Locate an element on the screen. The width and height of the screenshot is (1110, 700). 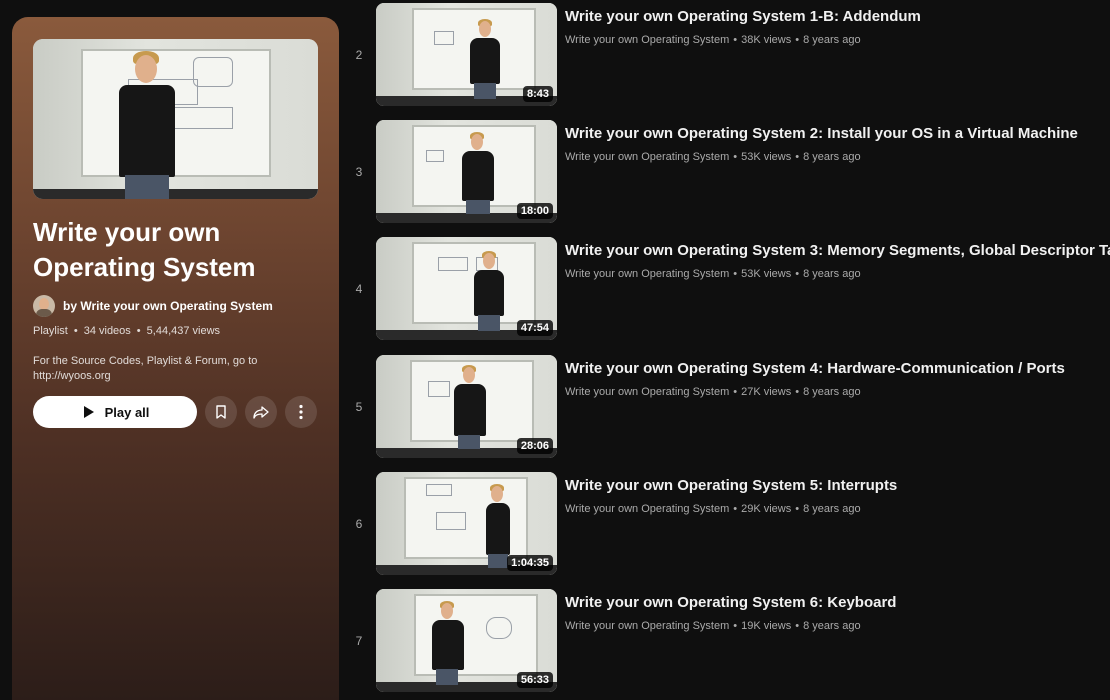
video-index: 6 is located at coordinates (359, 524).